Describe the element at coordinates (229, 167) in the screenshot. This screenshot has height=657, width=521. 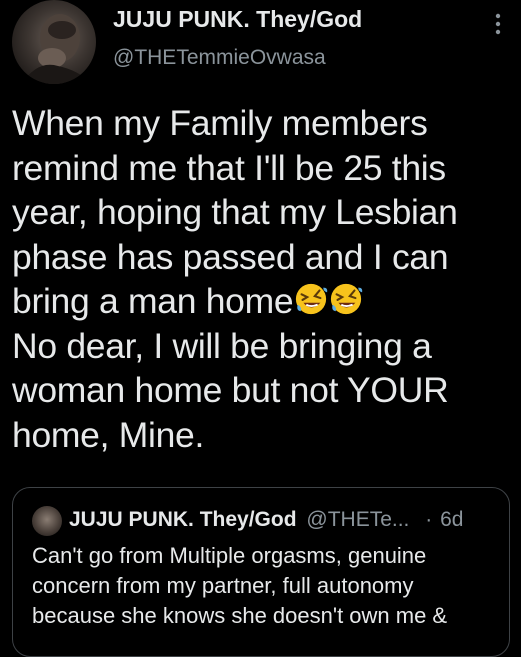
I see `tweet-text-line: remind me that I'll be 25 this` at that location.